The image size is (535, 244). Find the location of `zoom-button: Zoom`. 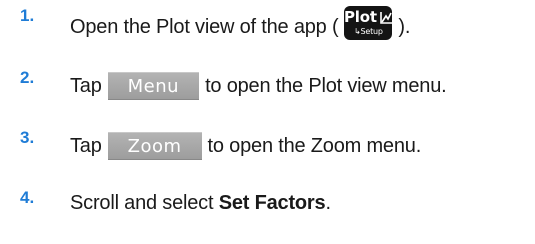

zoom-button: Zoom is located at coordinates (154, 146).